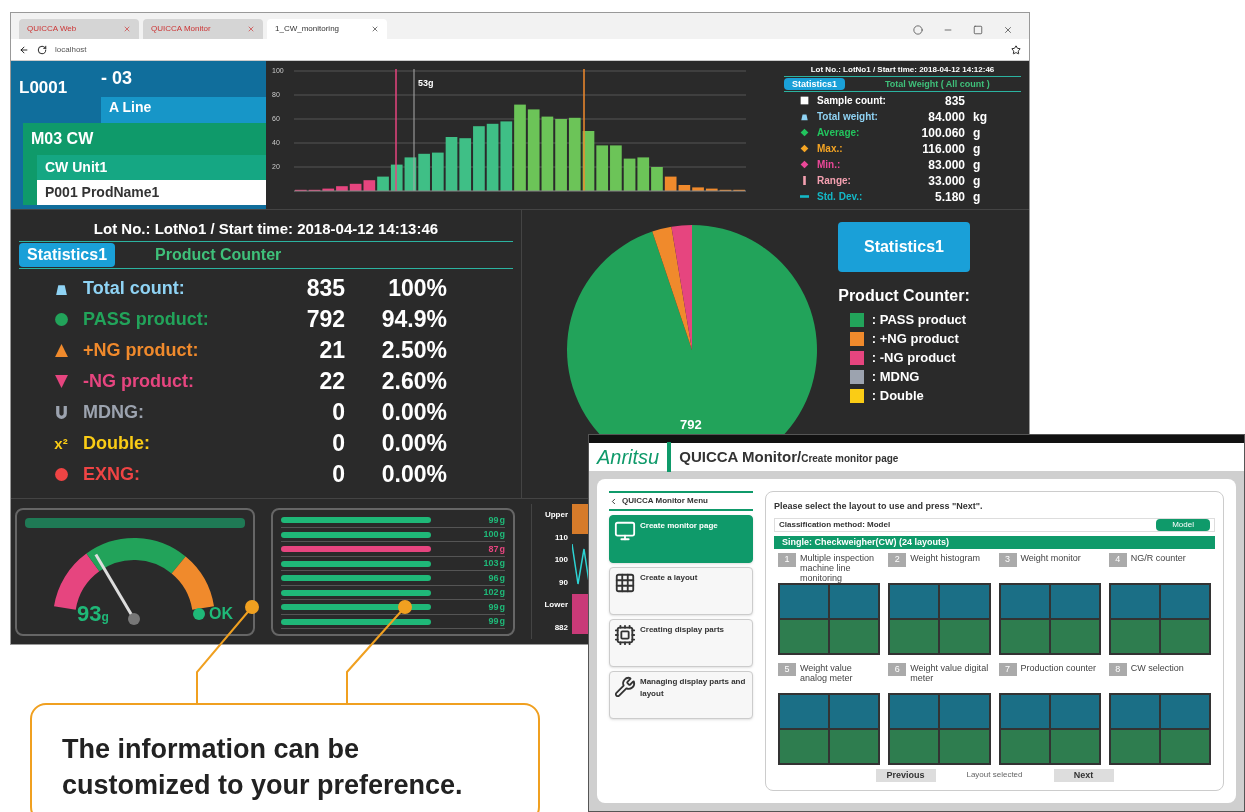 The width and height of the screenshot is (1245, 812). Describe the element at coordinates (493, 578) in the screenshot. I see `log-weight: 96` at that location.